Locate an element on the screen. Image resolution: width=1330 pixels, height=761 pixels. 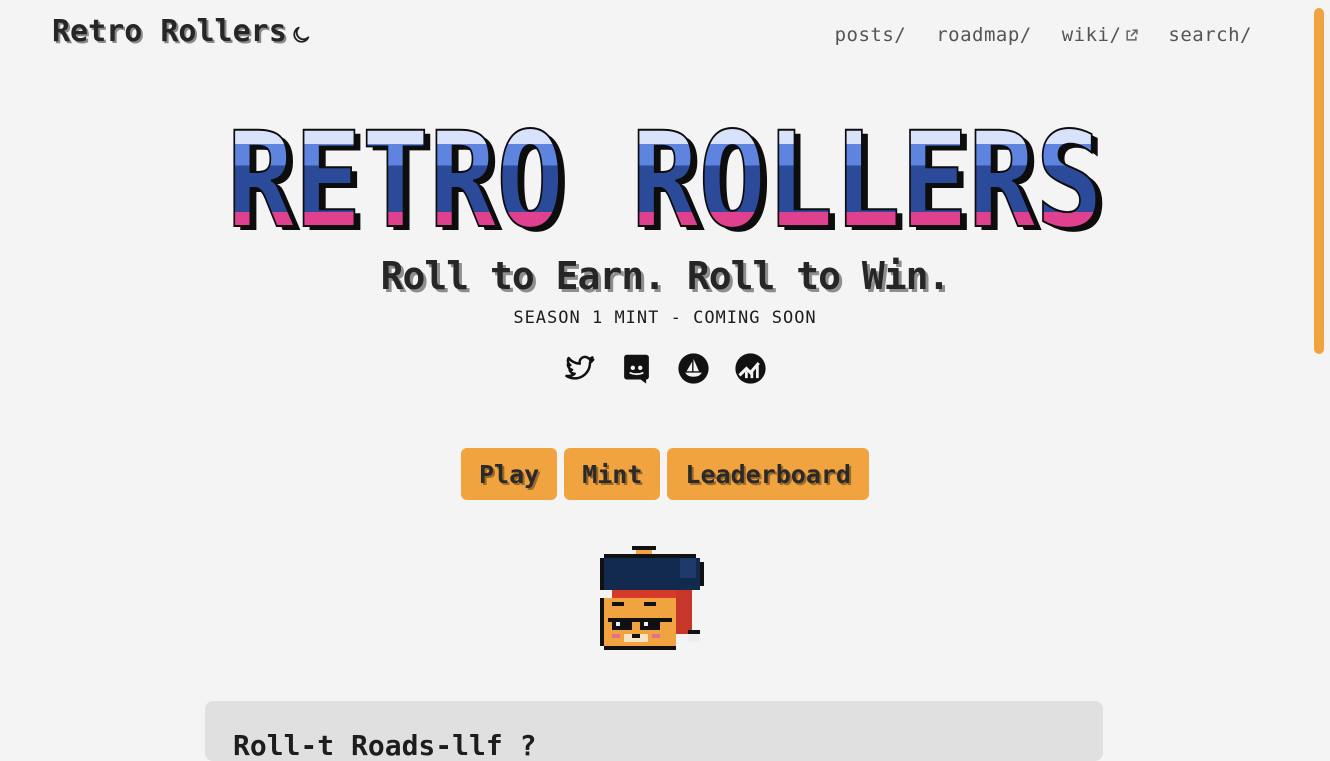
nav-search: search/ is located at coordinates (1210, 35).